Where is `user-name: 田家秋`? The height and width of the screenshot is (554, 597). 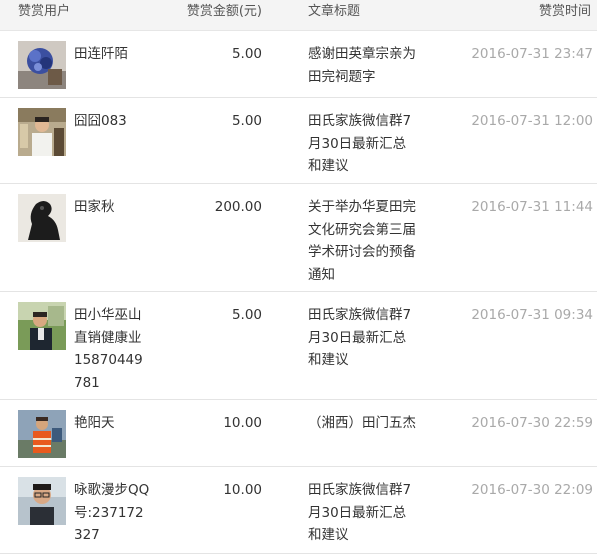
user-name: 田家秋 is located at coordinates (112, 207).